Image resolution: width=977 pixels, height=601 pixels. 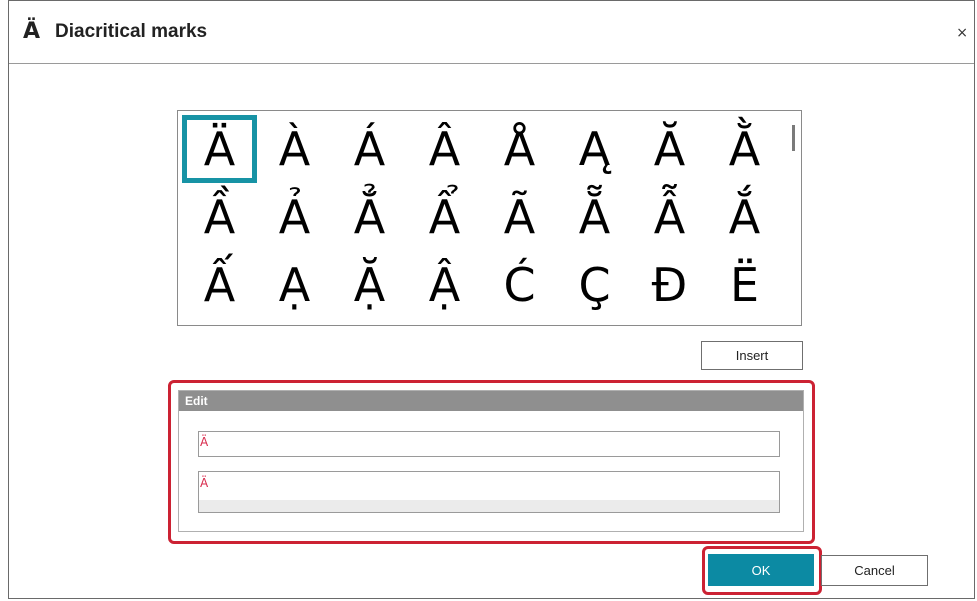 What do you see at coordinates (874, 570) in the screenshot?
I see `cancel-button: Cancel` at bounding box center [874, 570].